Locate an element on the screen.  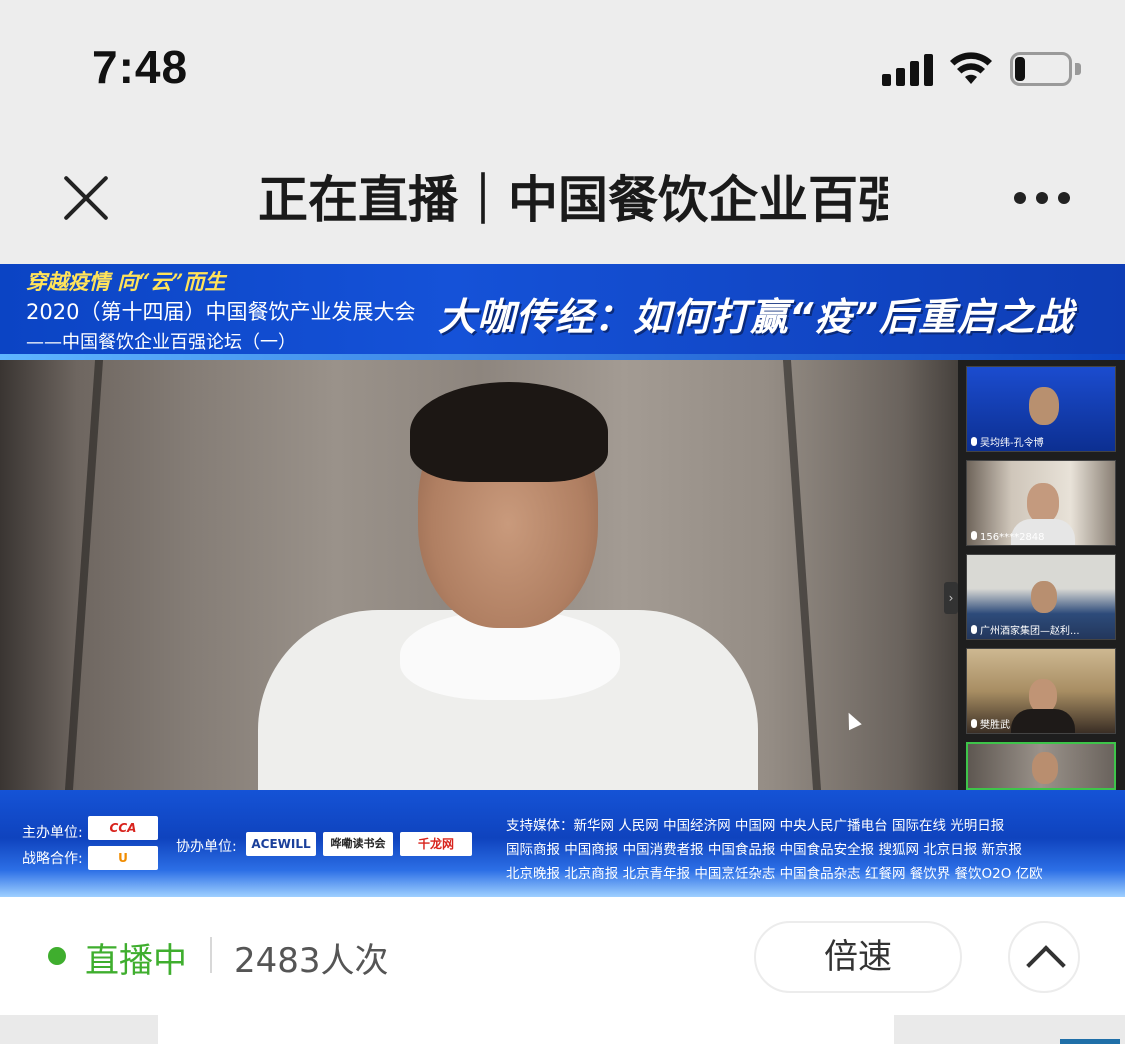
status-time: 7:48 is located at coordinates (140, 67).